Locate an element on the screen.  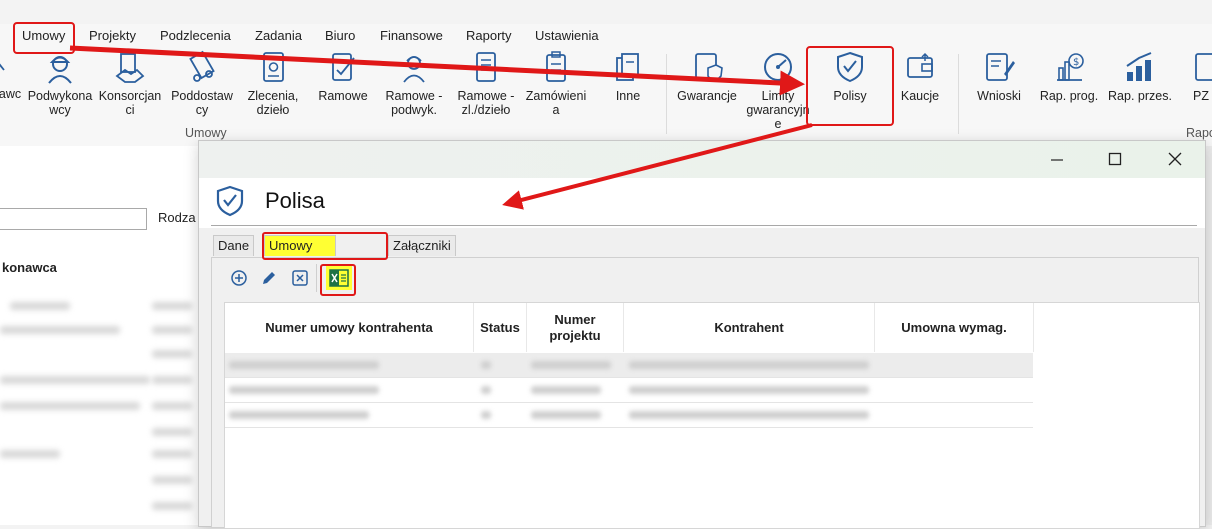
ribbon-label: Poddostaw cy is located at coordinates (202, 103).